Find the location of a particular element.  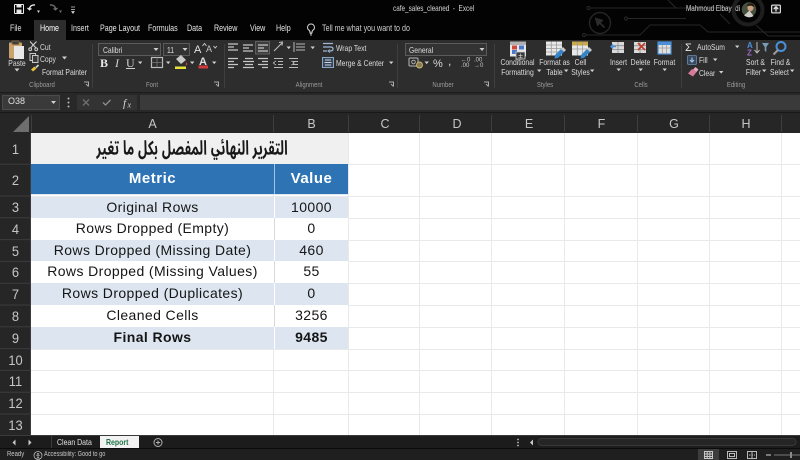

svg-text: →0 is located at coordinates (479, 66).